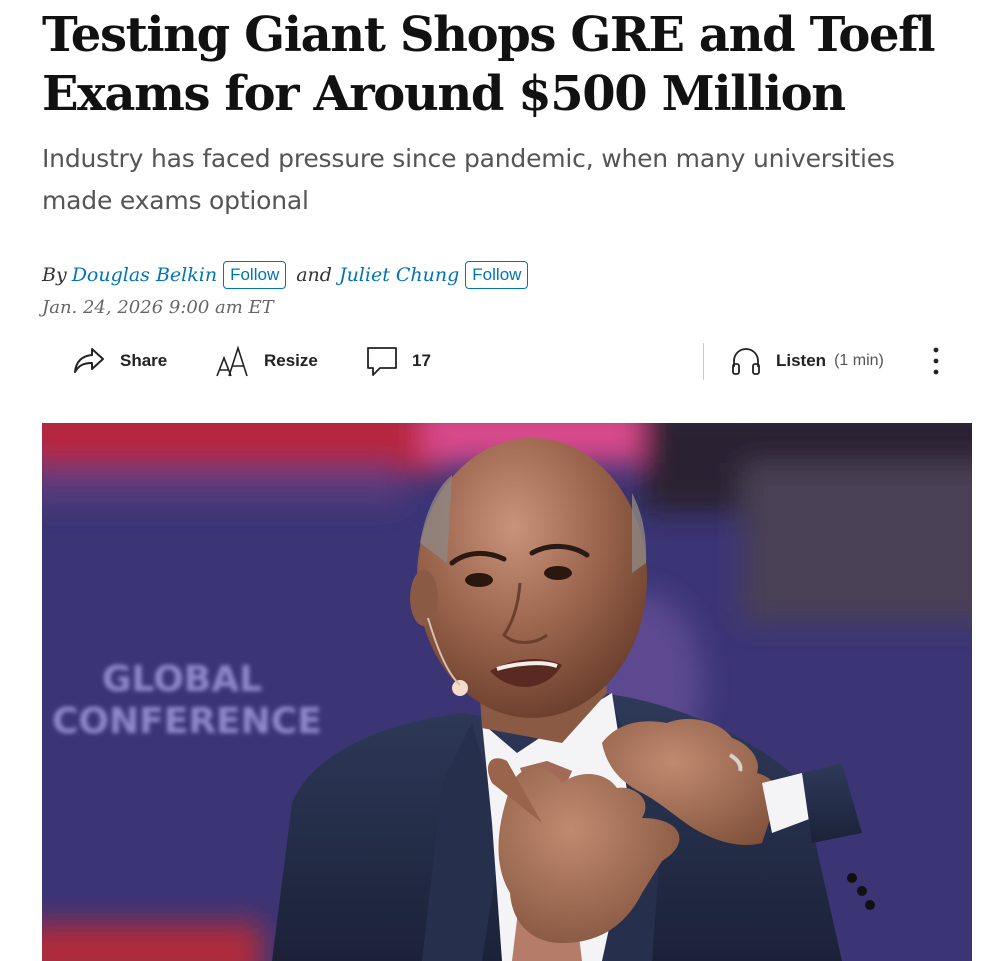 The image size is (1003, 961). I want to click on toolbar-divider, so click(703, 361).